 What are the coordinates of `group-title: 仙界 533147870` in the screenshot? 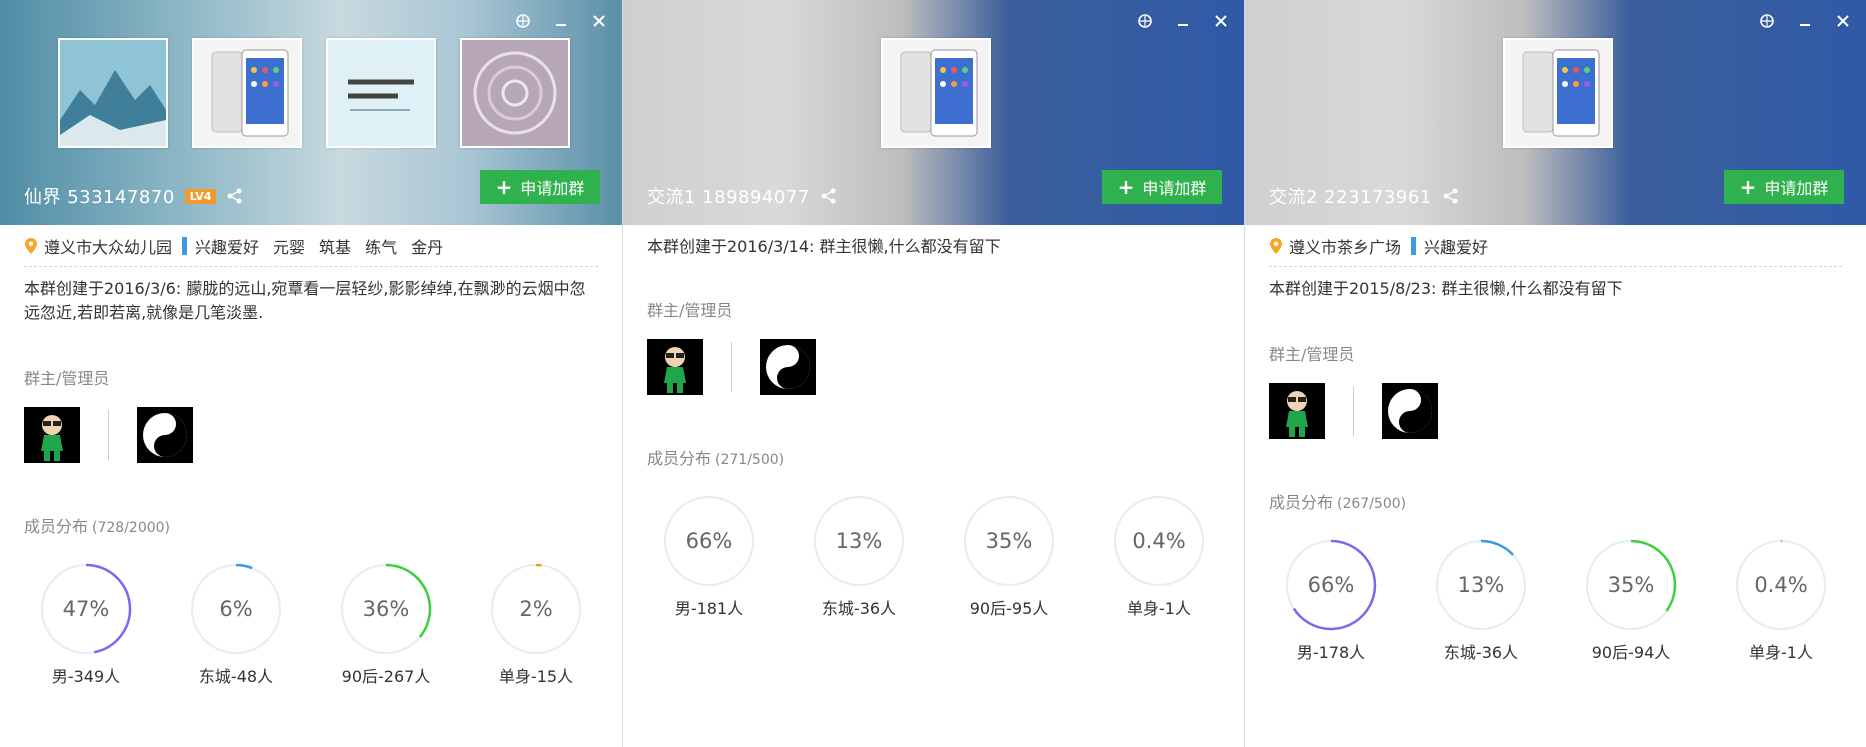 It's located at (99, 197).